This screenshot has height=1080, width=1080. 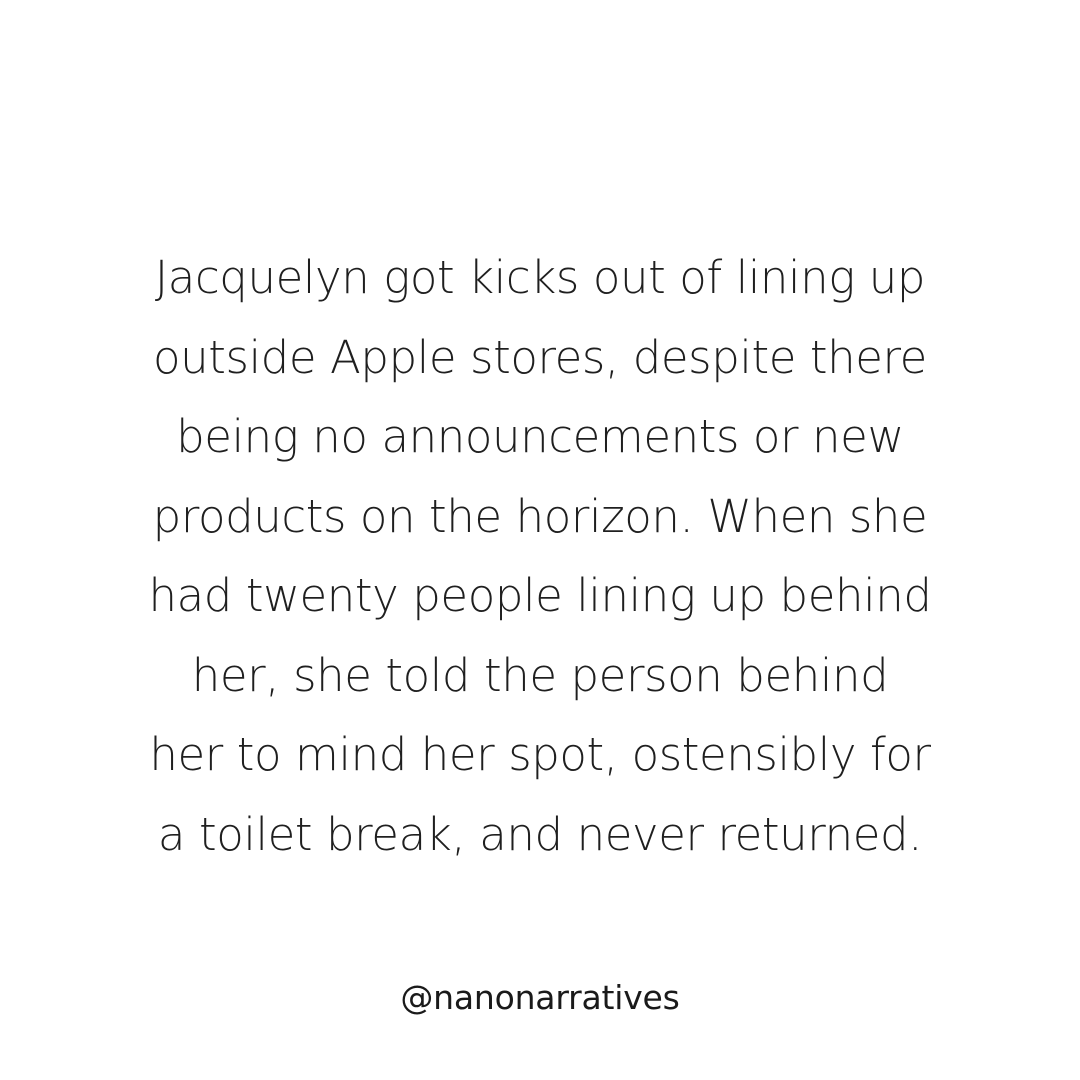 What do you see at coordinates (540, 436) in the screenshot?
I see `story-line-3: being no announcements or new` at bounding box center [540, 436].